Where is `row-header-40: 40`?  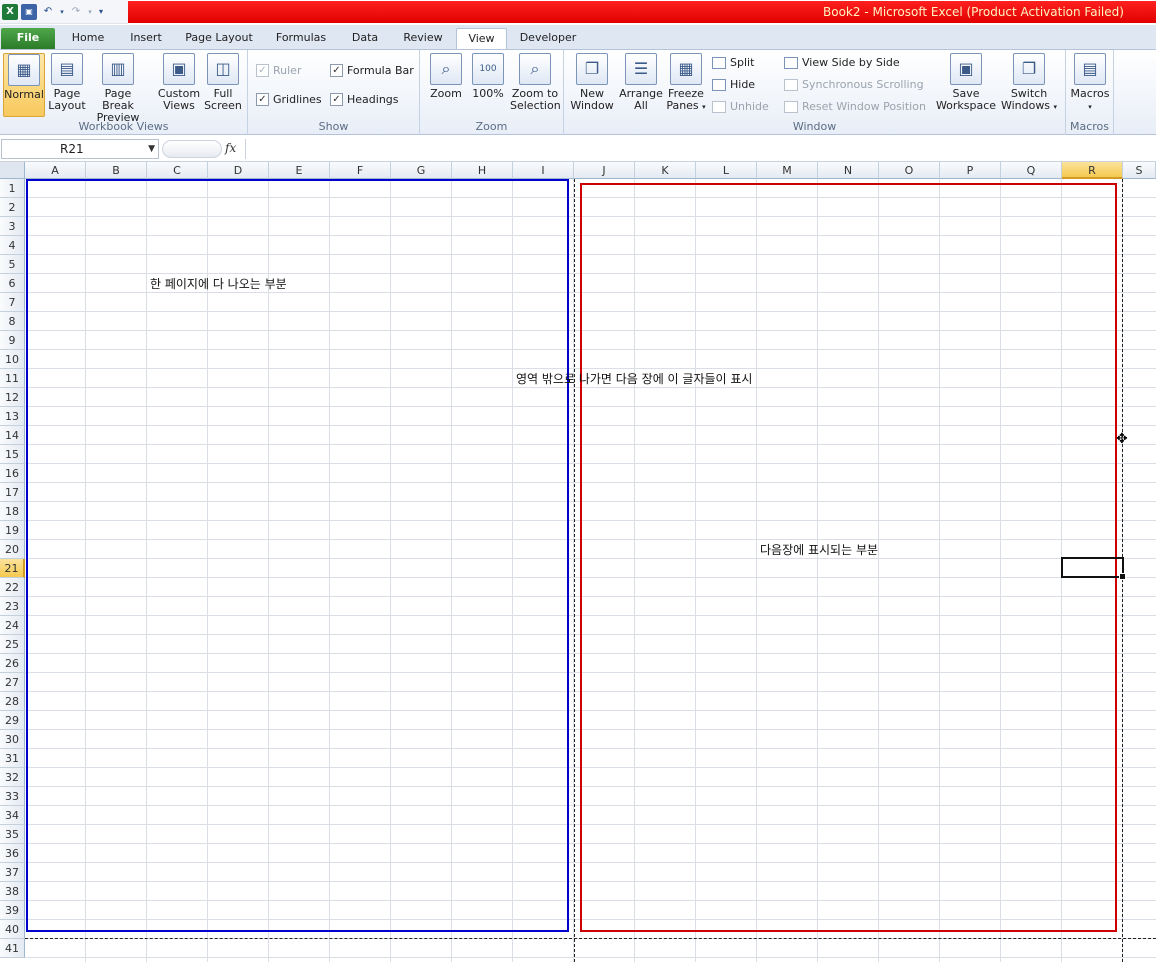
row-header-40: 40 is located at coordinates (12, 929).